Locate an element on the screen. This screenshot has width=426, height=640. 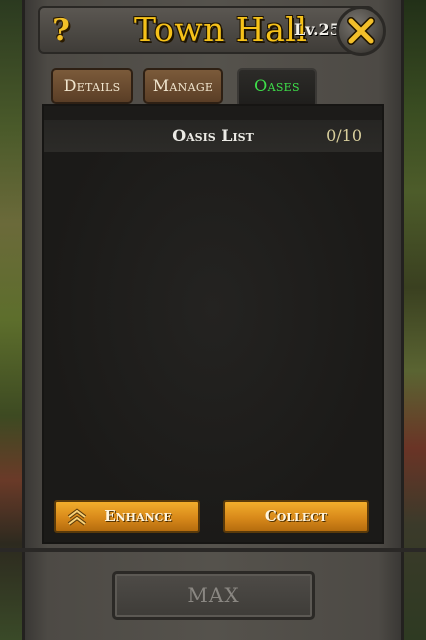
max-label: MAX is located at coordinates (213, 595).